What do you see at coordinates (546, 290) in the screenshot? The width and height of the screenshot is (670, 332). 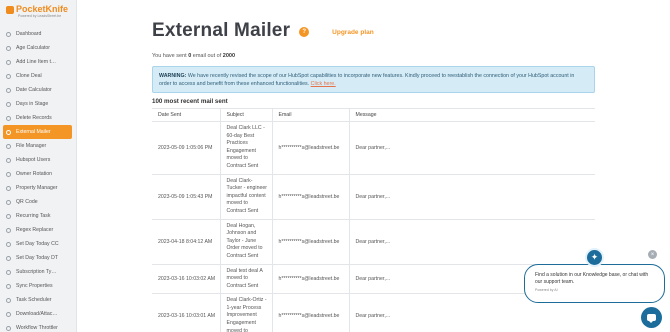 I see `chat-powered-by: Powered by AI` at bounding box center [546, 290].